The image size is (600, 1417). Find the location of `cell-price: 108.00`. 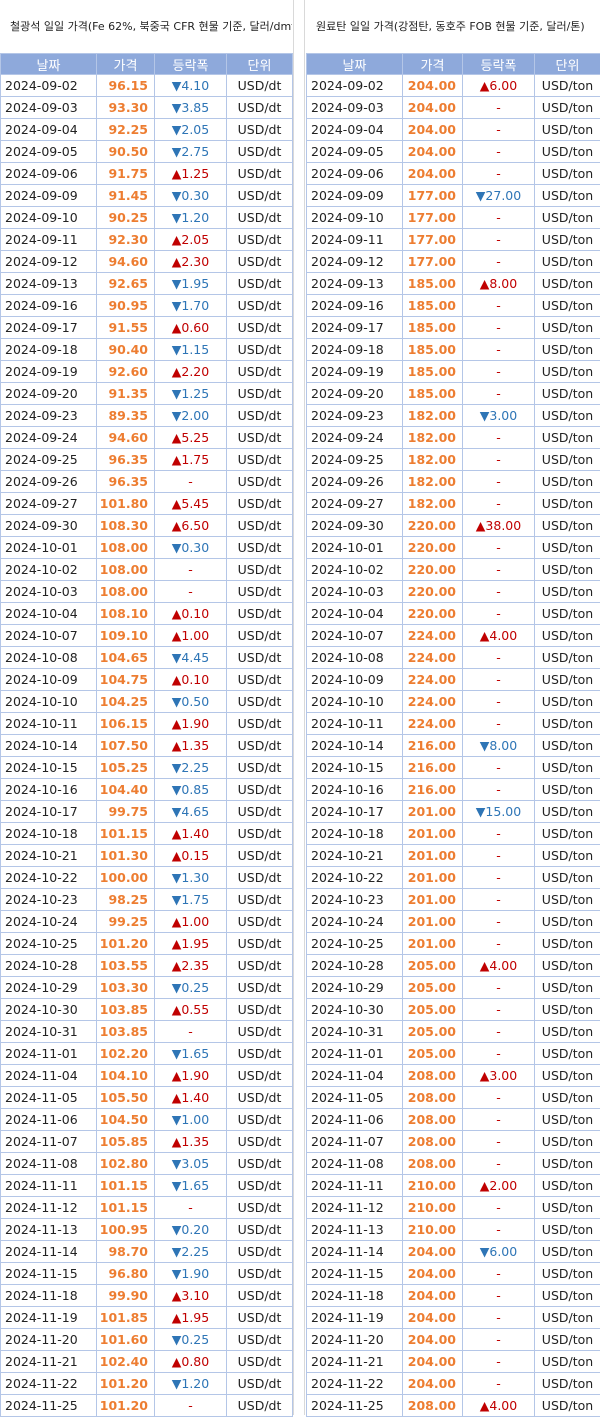

cell-price: 108.00 is located at coordinates (126, 592).